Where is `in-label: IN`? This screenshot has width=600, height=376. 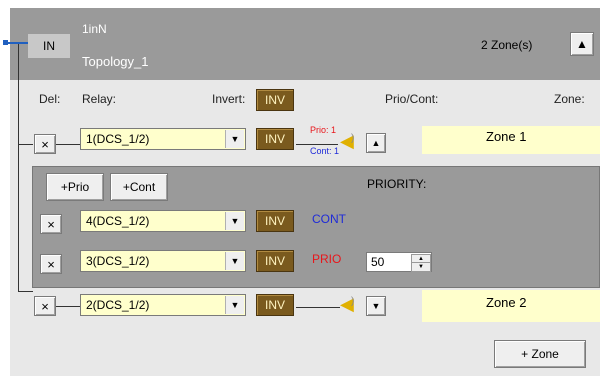 in-label: IN is located at coordinates (49, 46).